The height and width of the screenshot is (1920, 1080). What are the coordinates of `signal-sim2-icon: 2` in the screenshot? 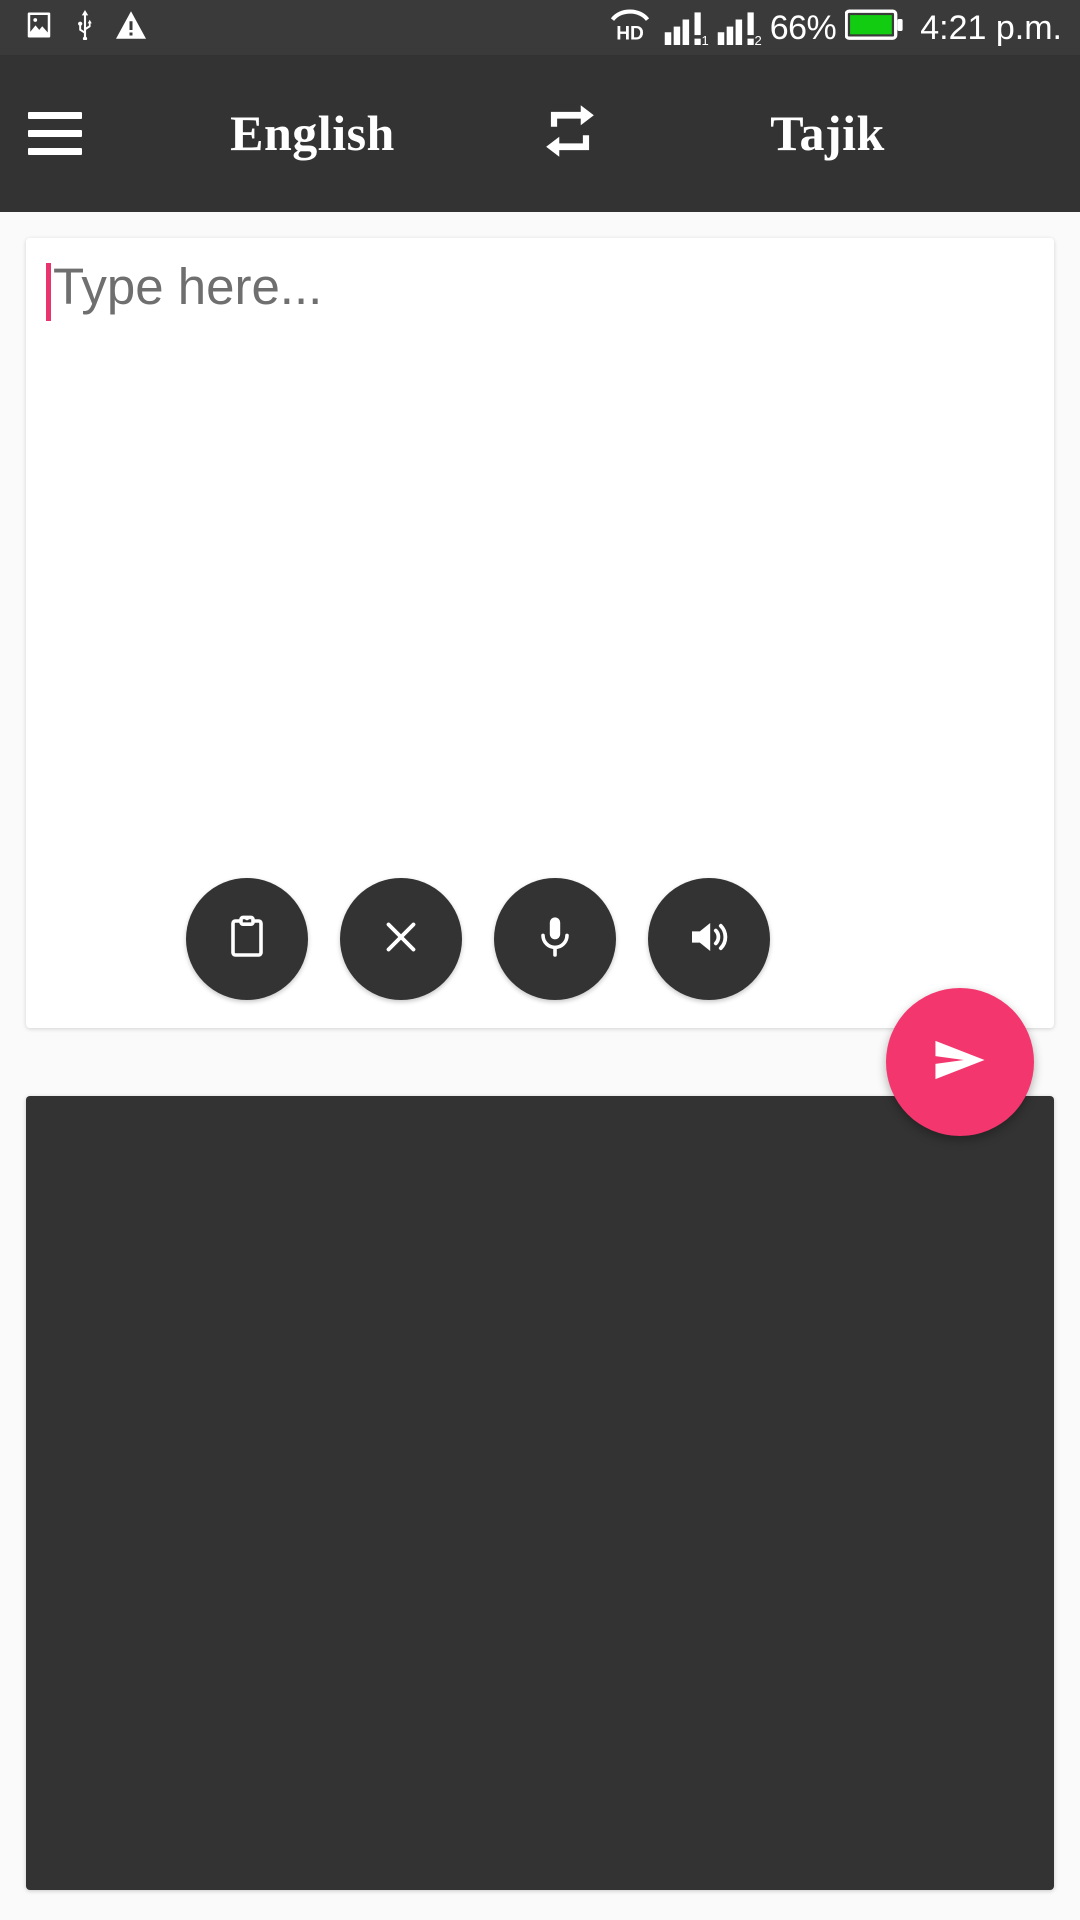 It's located at (739, 29).